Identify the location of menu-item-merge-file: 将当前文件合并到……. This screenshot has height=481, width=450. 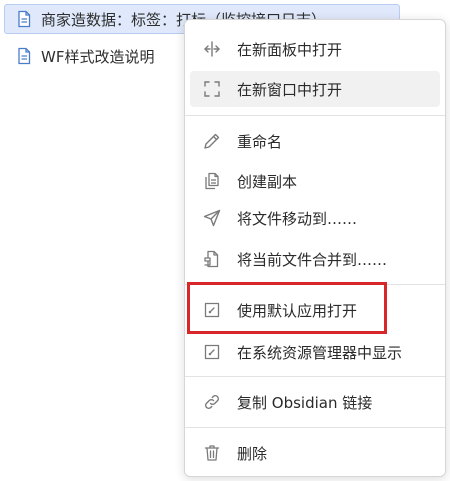
(315, 259).